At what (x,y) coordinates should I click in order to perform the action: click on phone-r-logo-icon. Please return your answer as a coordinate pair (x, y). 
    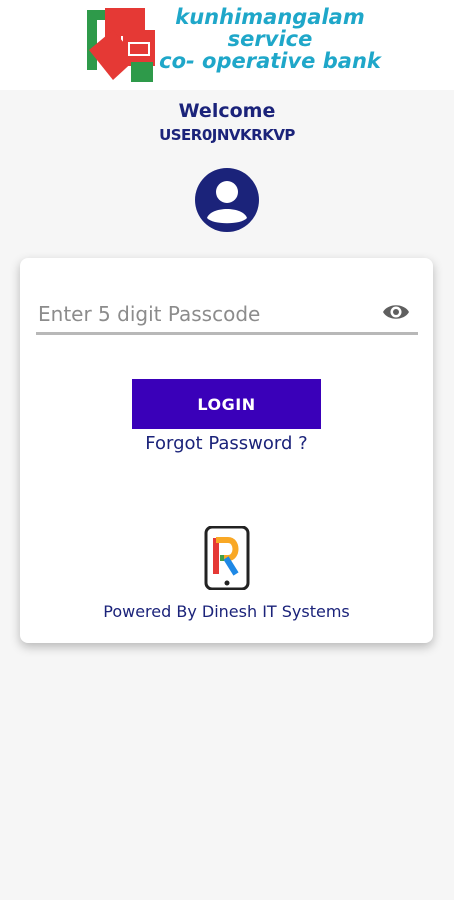
    Looking at the image, I should click on (227, 558).